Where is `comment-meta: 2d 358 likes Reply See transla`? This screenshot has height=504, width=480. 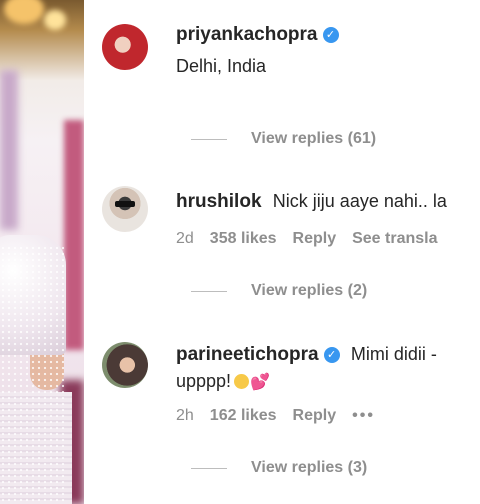 comment-meta: 2d 358 likes Reply See transla is located at coordinates (315, 239).